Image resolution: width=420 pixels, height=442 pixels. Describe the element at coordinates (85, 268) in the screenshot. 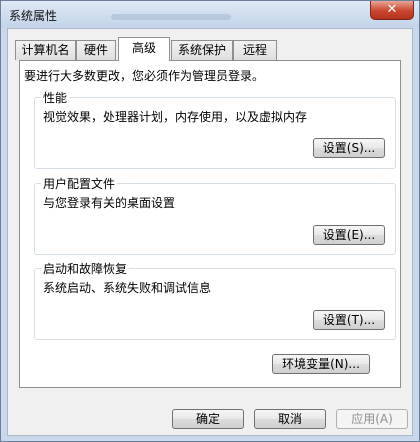

I see `group-title: 启动和故障恢复` at that location.